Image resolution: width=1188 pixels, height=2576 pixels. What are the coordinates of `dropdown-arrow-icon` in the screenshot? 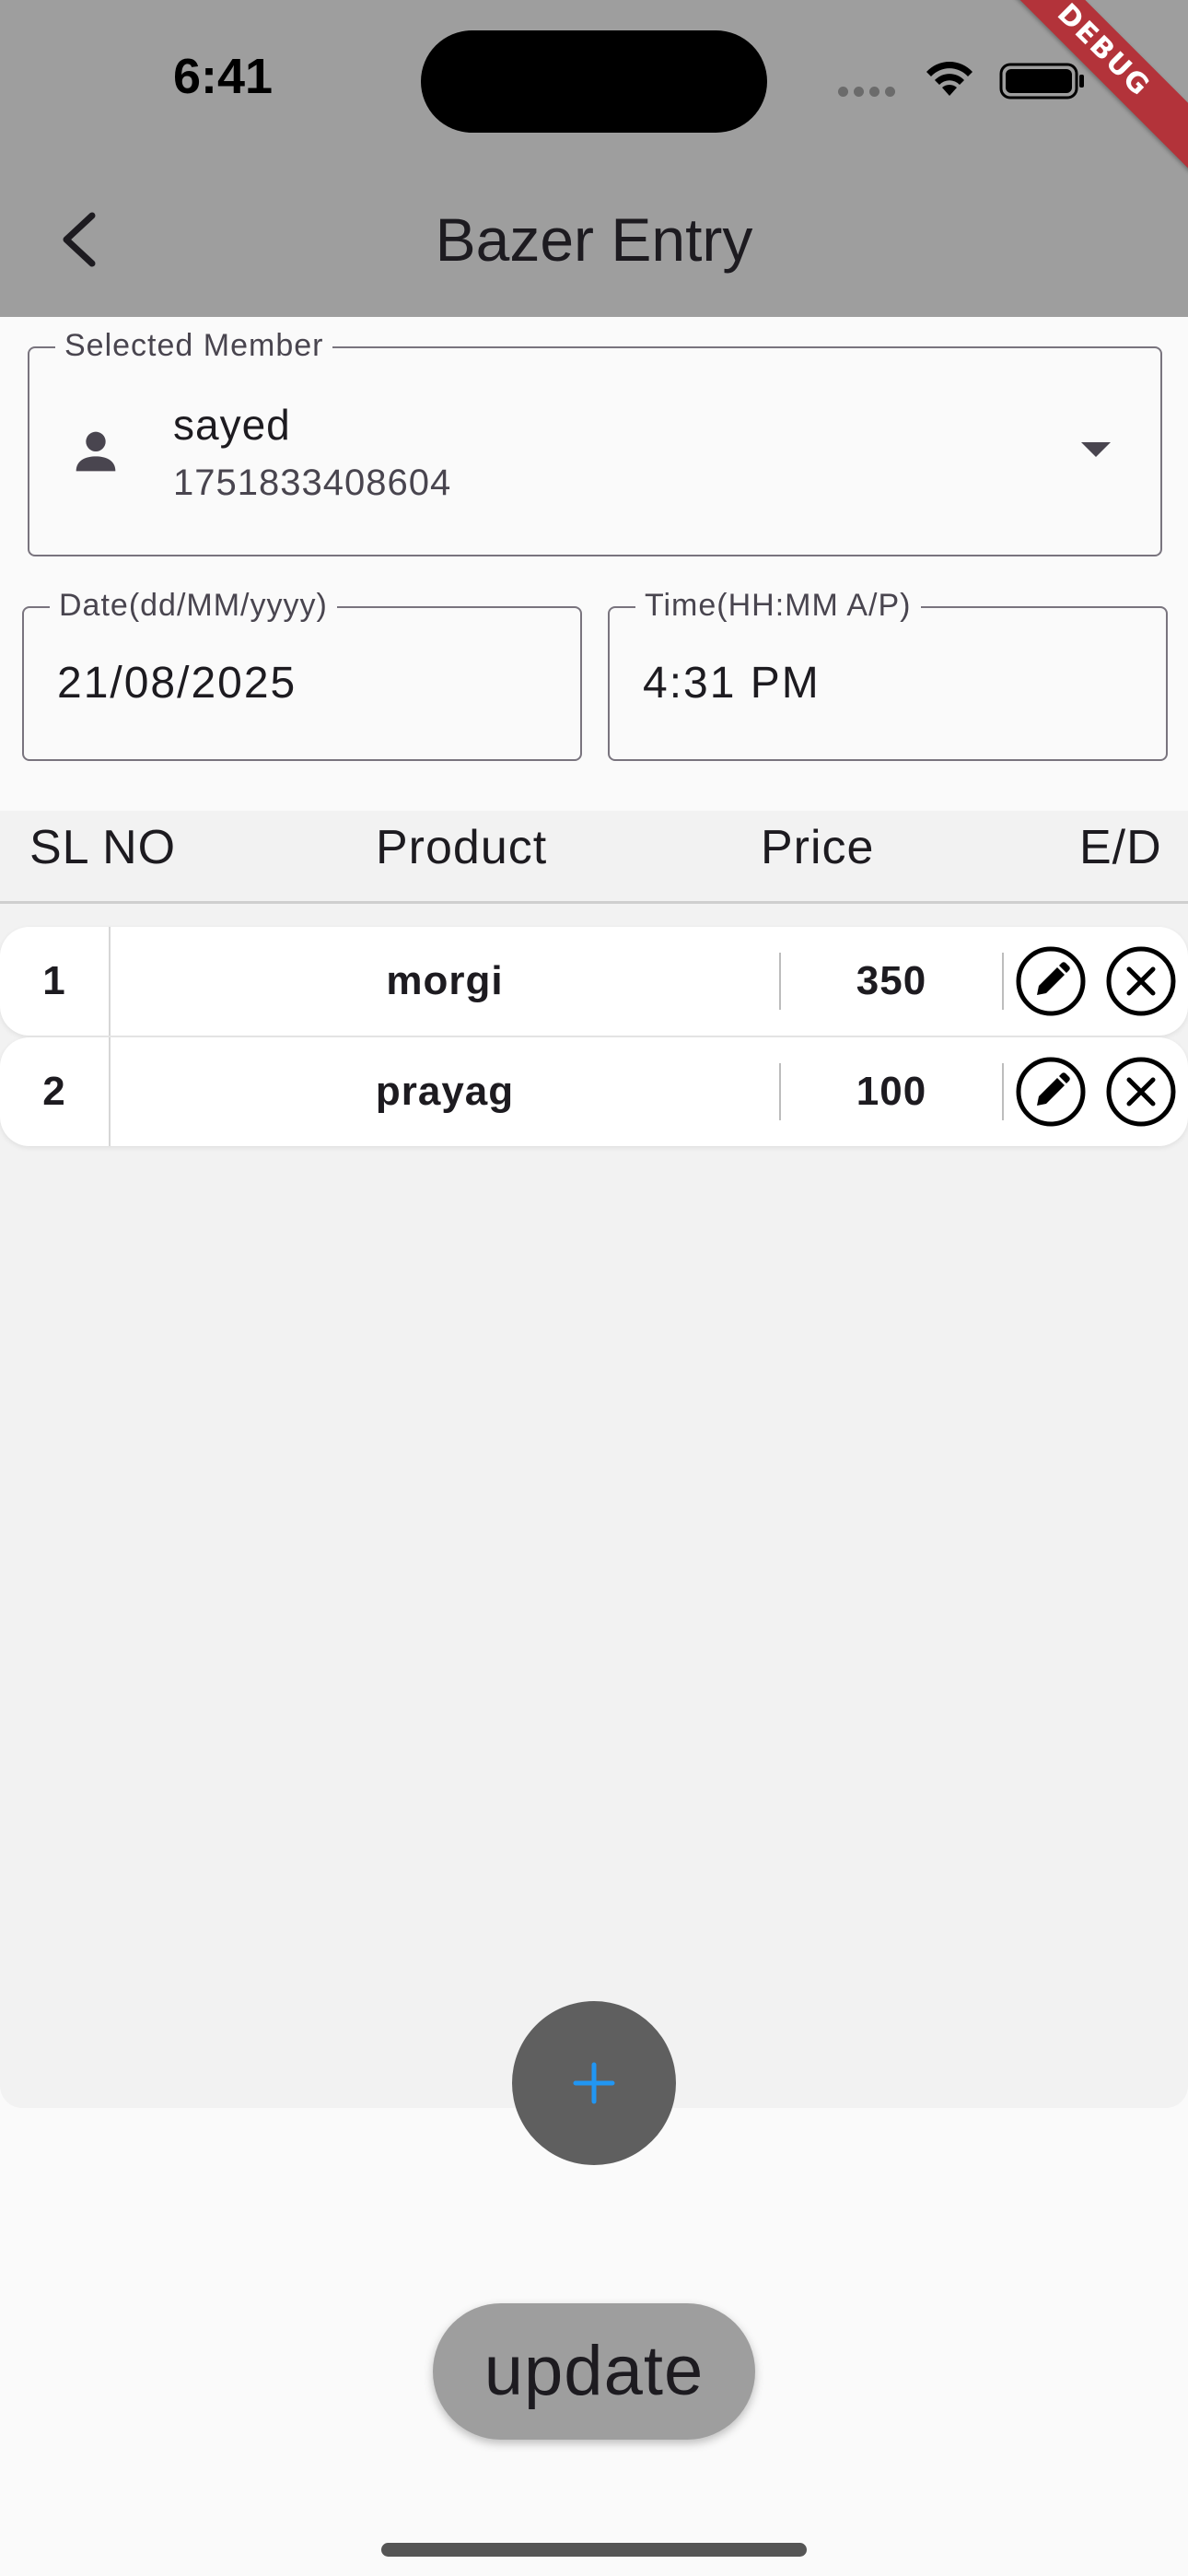 It's located at (1095, 449).